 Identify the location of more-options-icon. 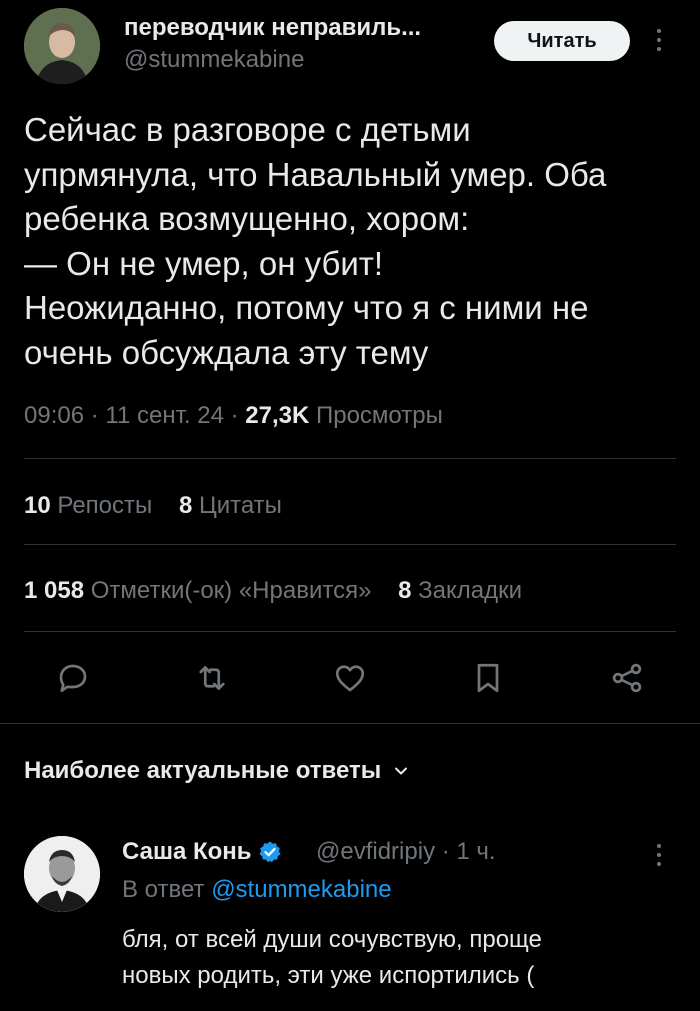
(659, 40).